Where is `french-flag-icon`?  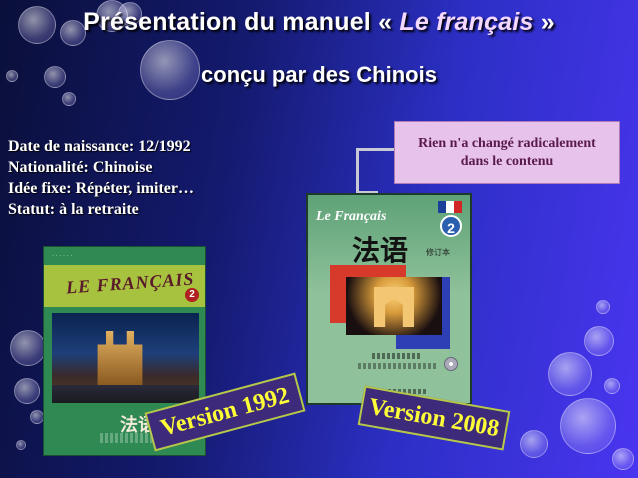 french-flag-icon is located at coordinates (450, 207).